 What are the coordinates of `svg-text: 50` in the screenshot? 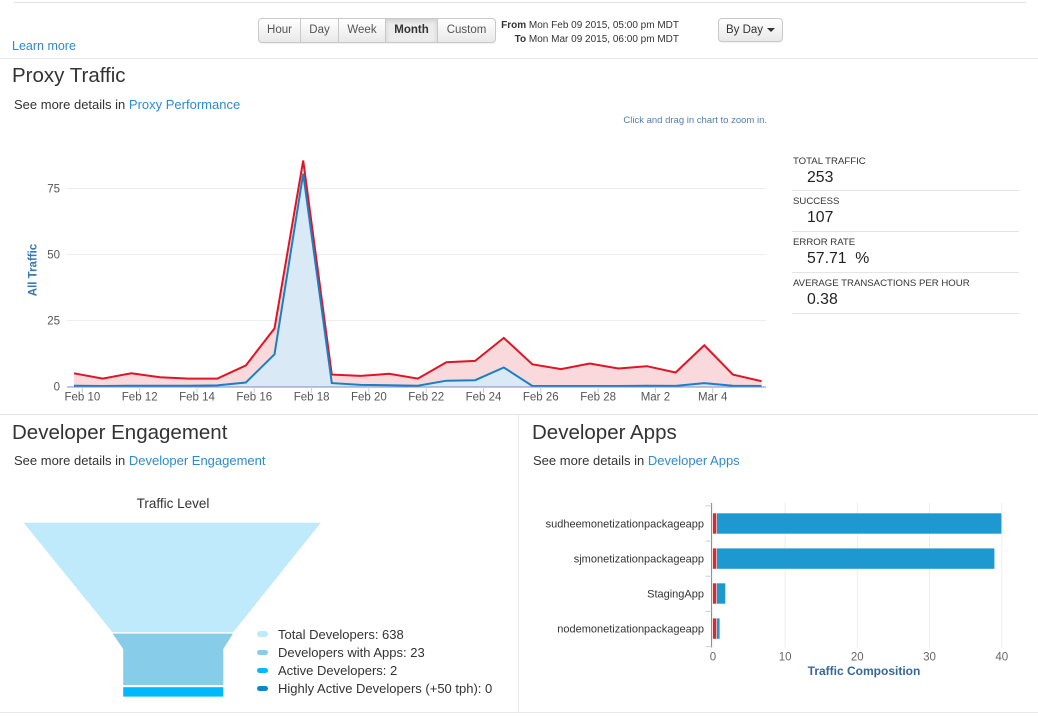 It's located at (53, 256).